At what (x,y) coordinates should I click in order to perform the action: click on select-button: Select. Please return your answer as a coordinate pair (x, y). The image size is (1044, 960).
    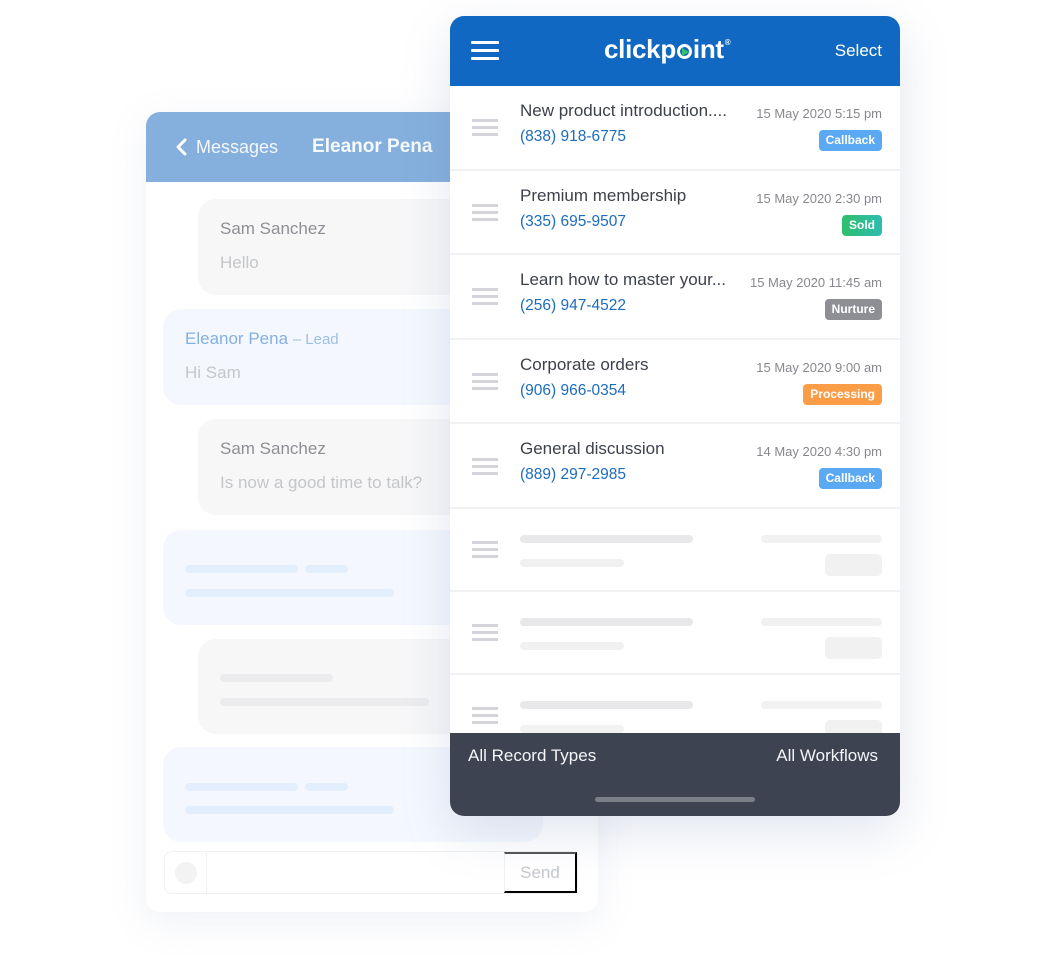
    Looking at the image, I should click on (858, 51).